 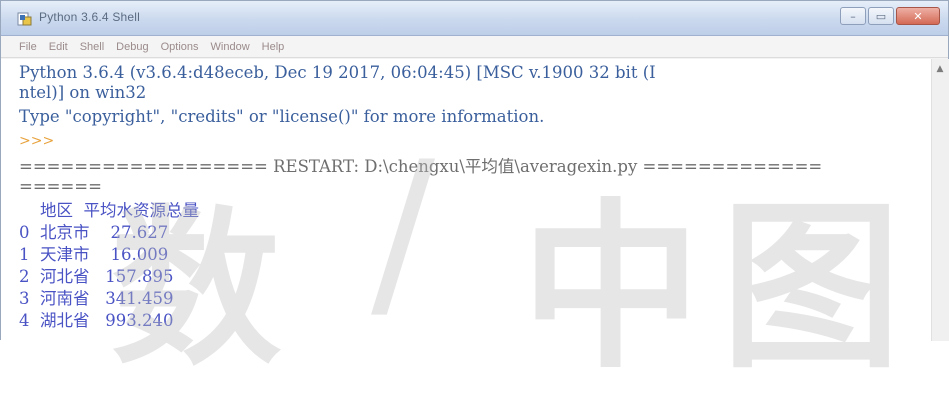 I want to click on scroll-up-icon: ▲, so click(x=940, y=69).